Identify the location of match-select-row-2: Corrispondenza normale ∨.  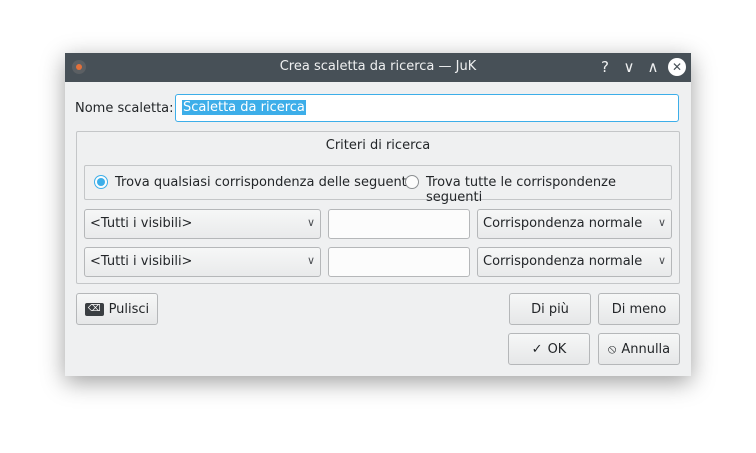
(574, 262).